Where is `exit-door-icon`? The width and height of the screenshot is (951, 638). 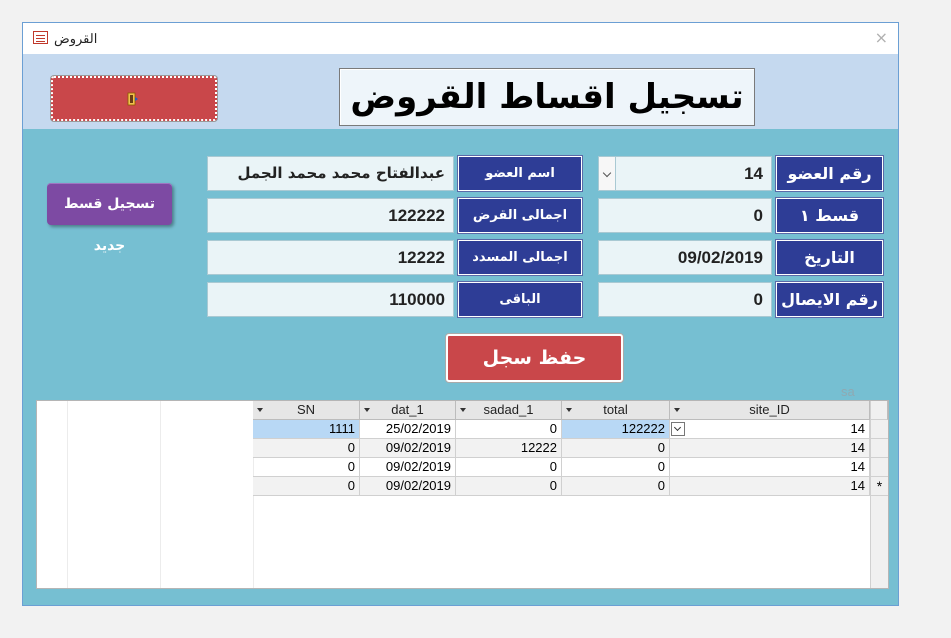
exit-door-icon is located at coordinates (132, 99).